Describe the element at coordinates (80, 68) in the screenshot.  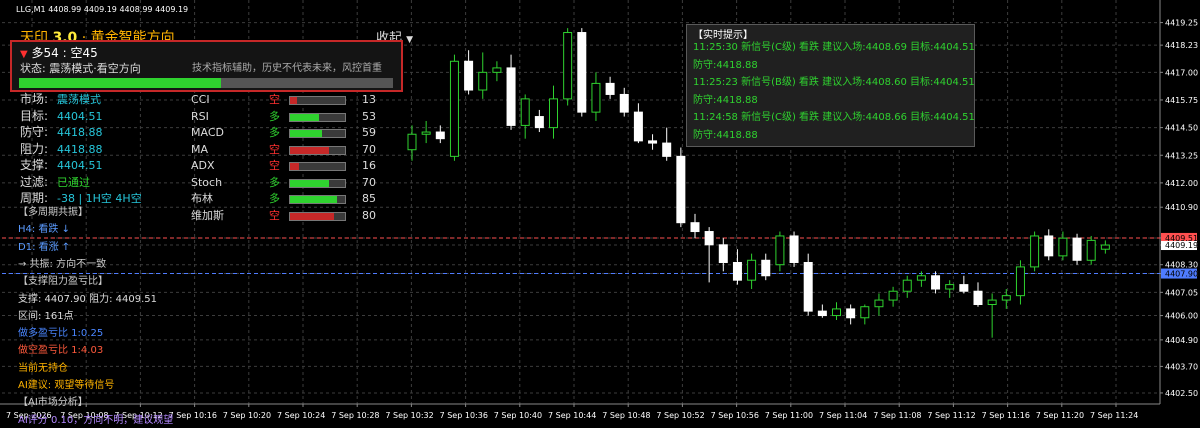
I see `status-text: 状态: 震荡模式·看空方向` at that location.